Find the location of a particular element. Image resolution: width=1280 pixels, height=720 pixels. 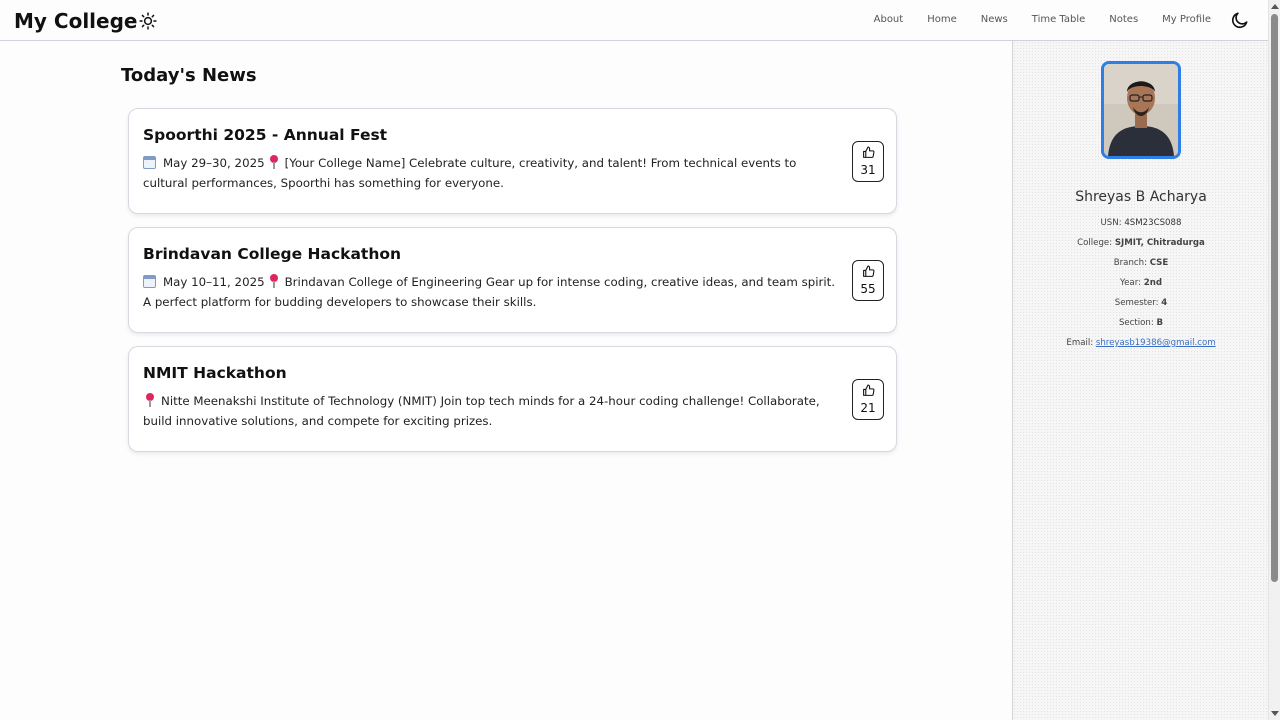

profile-year: Year: 2nd is located at coordinates (1141, 283).